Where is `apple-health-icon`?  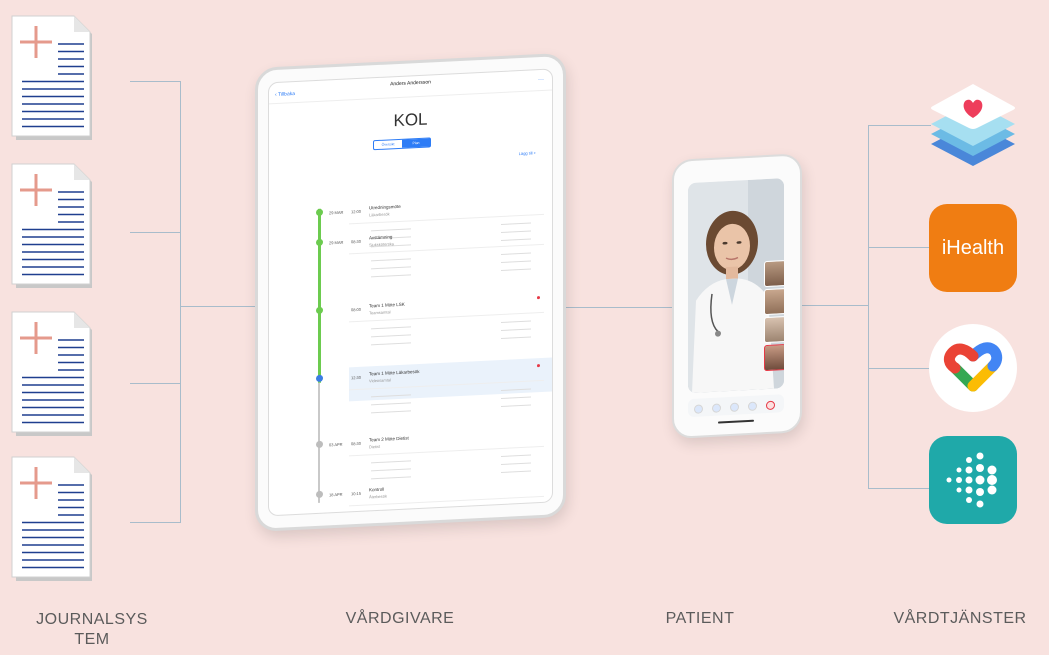 apple-health-icon is located at coordinates (973, 126).